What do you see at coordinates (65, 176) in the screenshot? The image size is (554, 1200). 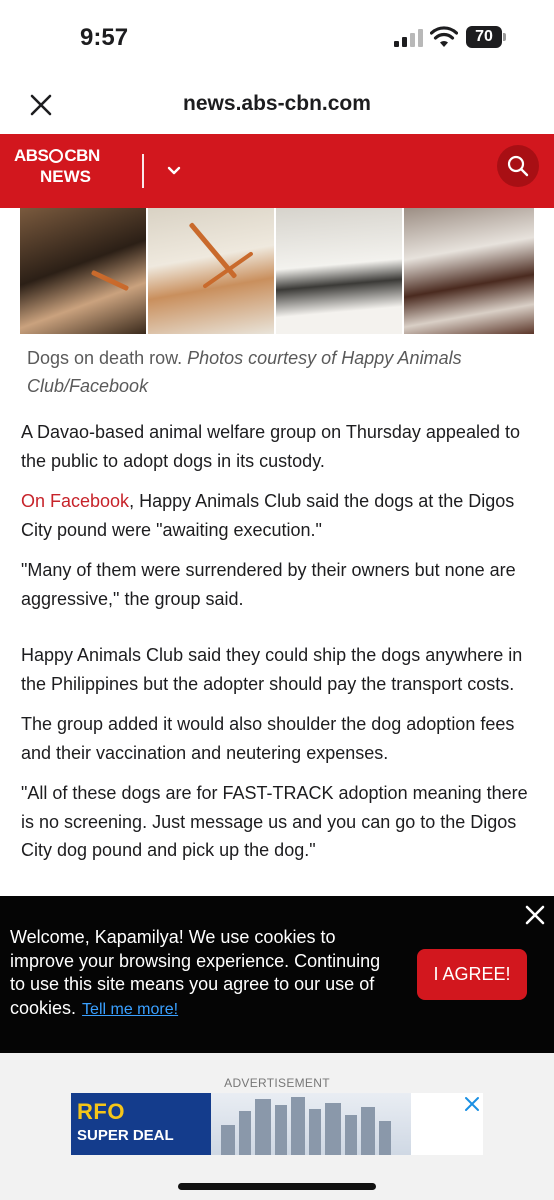 I see `logo-text-news: NEWS` at bounding box center [65, 176].